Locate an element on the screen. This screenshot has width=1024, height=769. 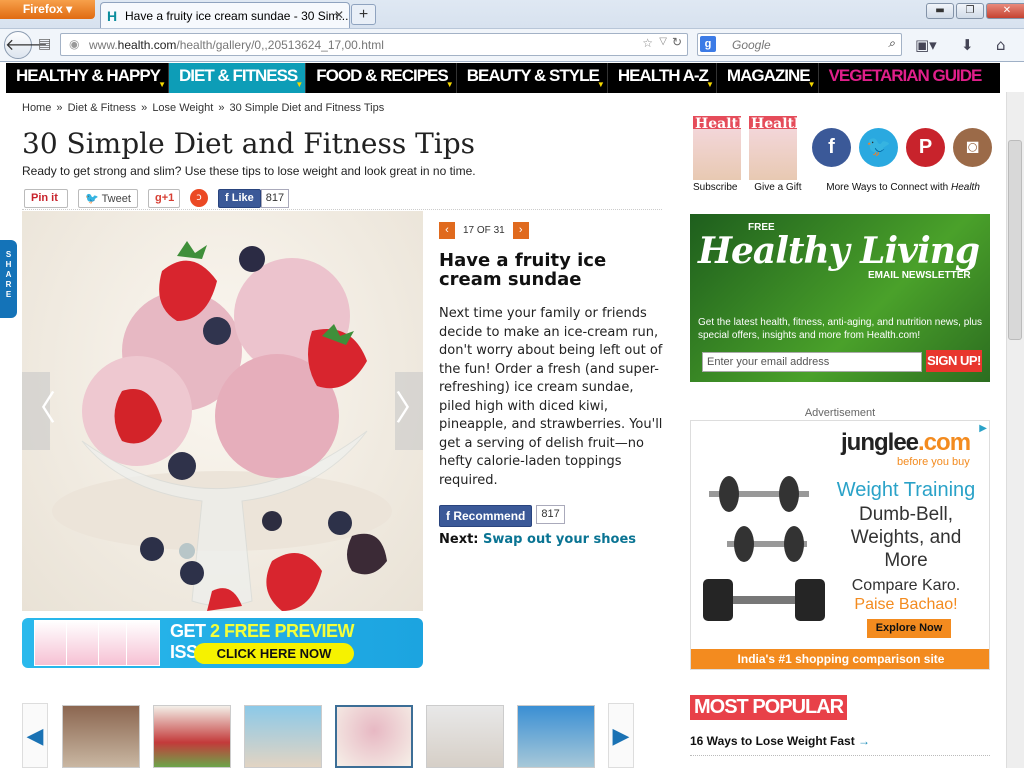
share-buttons: Pin it 🐦 Tweet g+1 ↄ f Like 817 is located at coordinates (157, 198).